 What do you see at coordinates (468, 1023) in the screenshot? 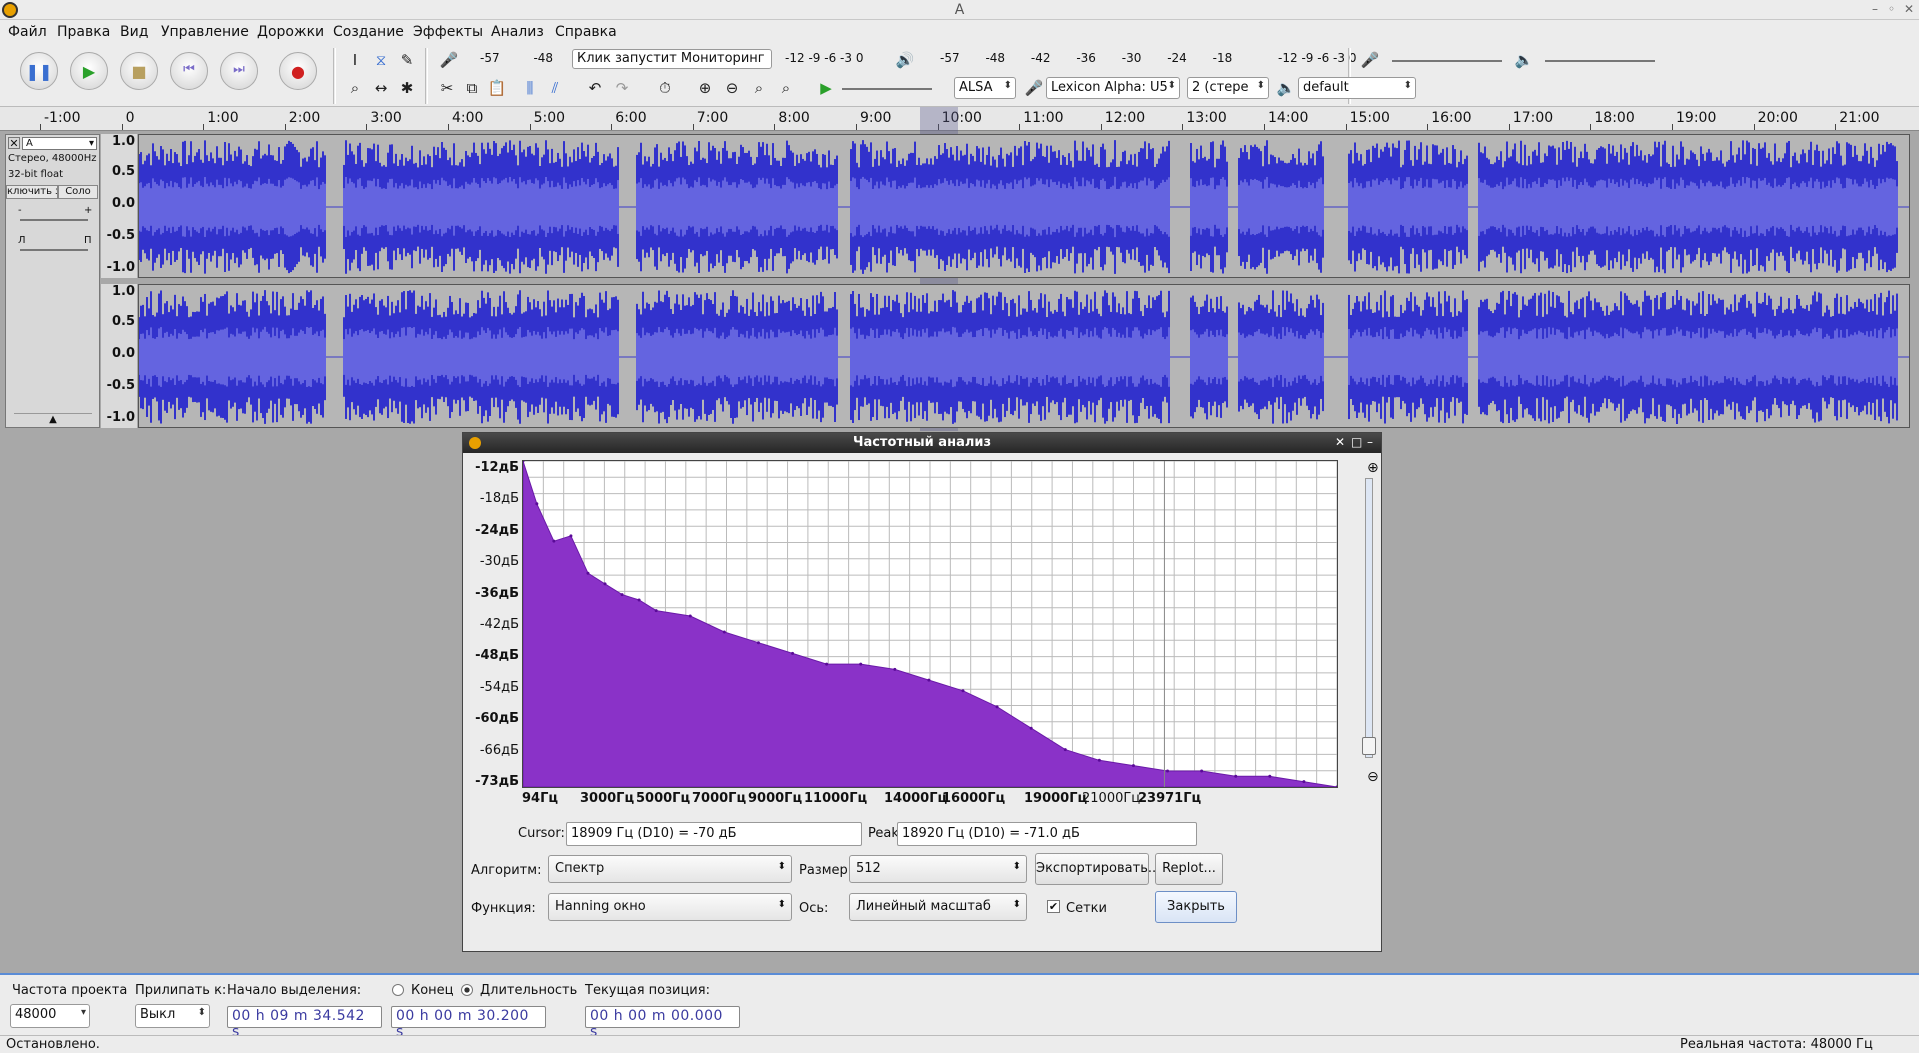
I see `selection-length-time: 00 h 00 m 30.200 s` at bounding box center [468, 1023].